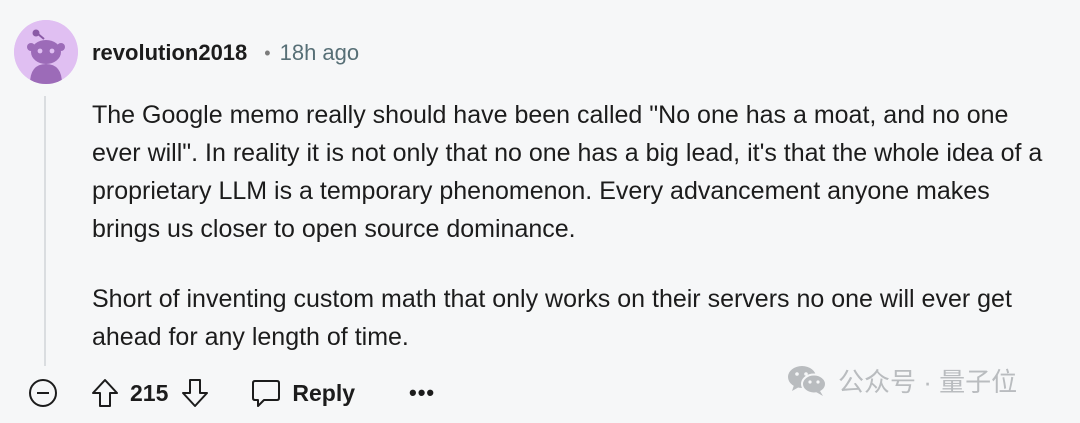 This screenshot has width=1080, height=423. Describe the element at coordinates (320, 53) in the screenshot. I see `timestamp: 18h ago` at that location.